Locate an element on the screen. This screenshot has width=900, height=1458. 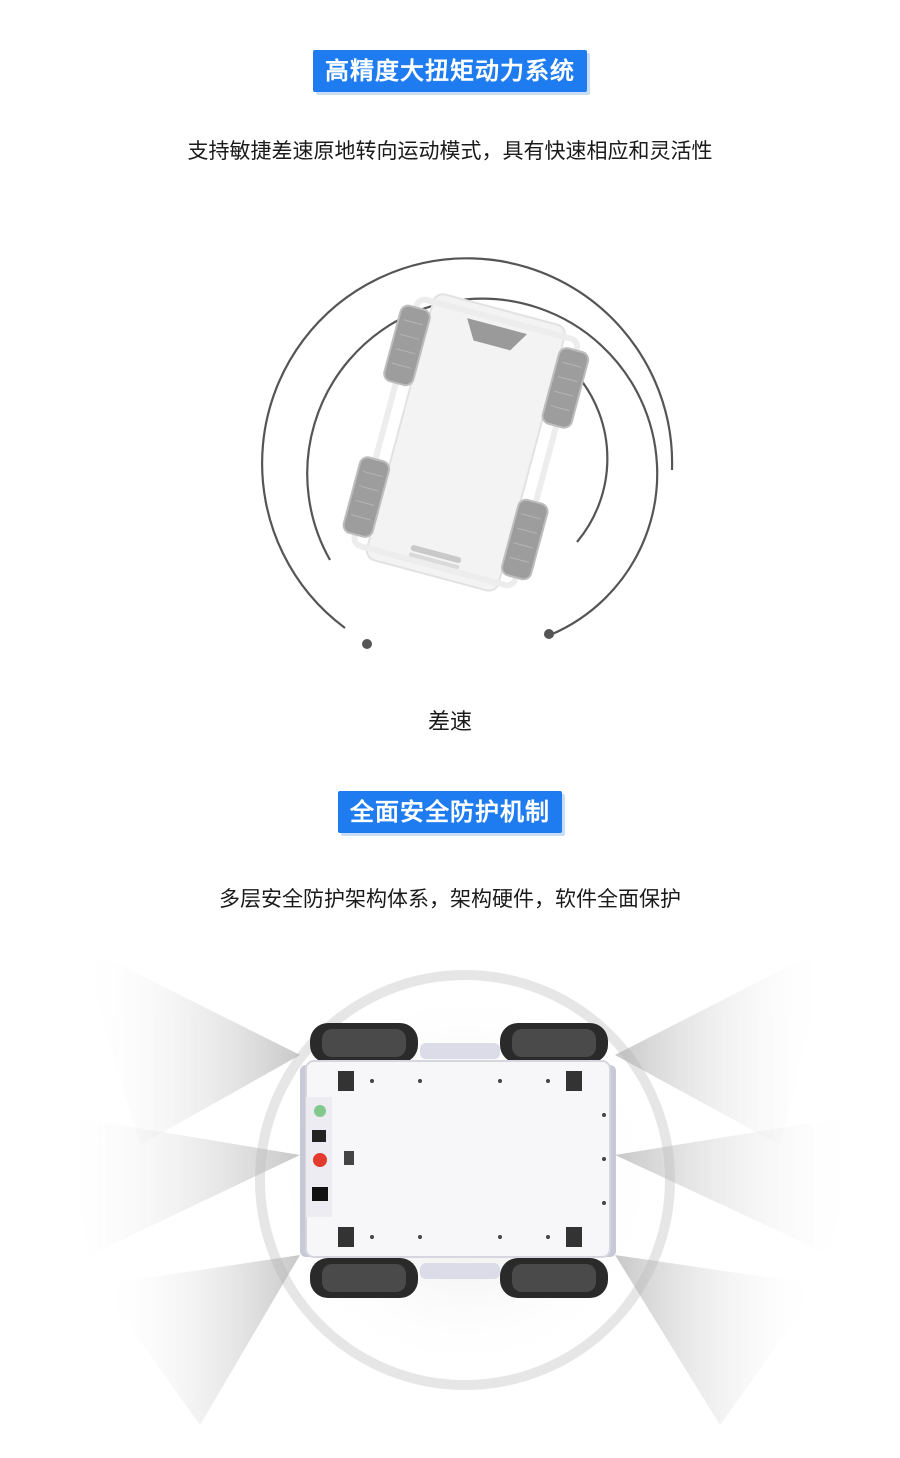
arc-end-dot-left is located at coordinates (367, 644).